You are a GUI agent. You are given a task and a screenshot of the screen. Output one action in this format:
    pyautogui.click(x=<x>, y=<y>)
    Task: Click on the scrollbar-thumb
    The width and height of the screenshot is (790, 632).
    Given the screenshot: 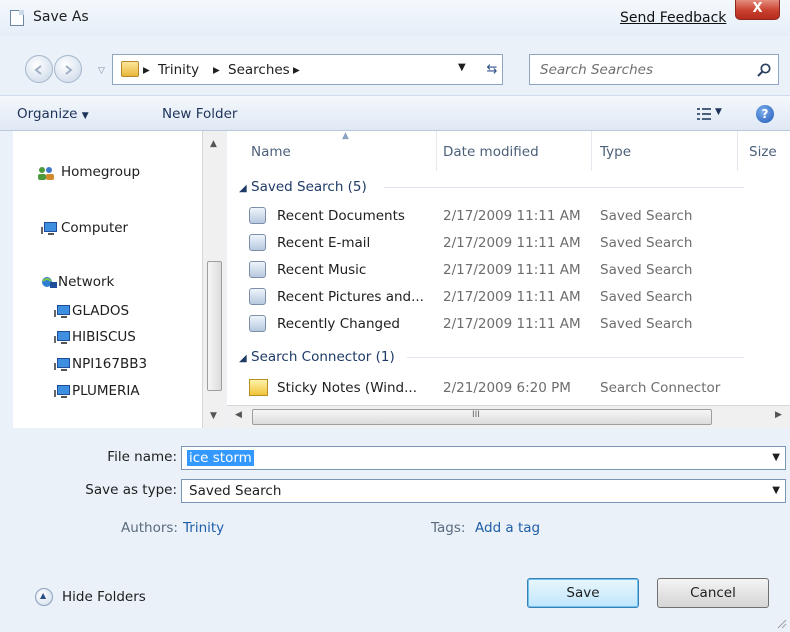 What is the action you would take?
    pyautogui.click(x=214, y=326)
    